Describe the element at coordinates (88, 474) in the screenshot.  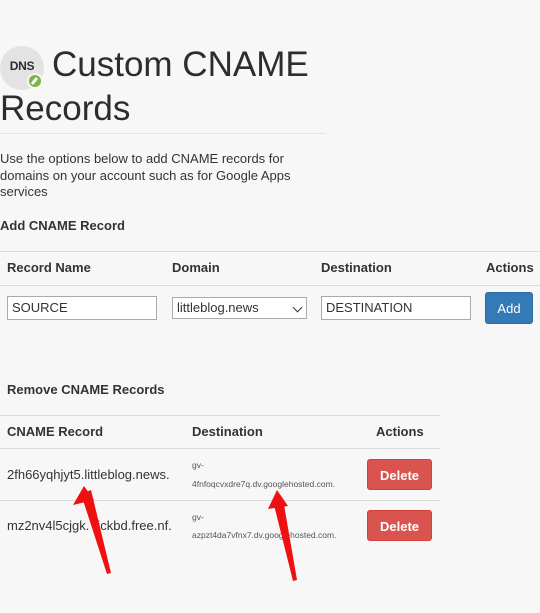
I see `cname-record-value: 2fh66yqhjyt5.littleblog.news.` at that location.